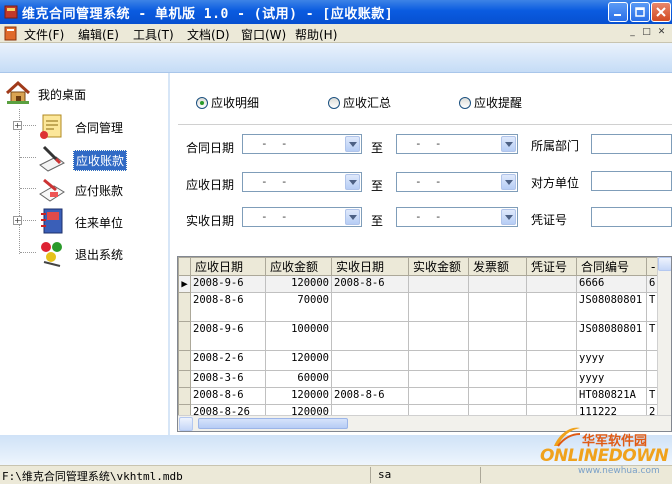 This screenshot has height=484, width=672. What do you see at coordinates (98, 34) in the screenshot?
I see `menu-edit: 编辑(E)` at bounding box center [98, 34].